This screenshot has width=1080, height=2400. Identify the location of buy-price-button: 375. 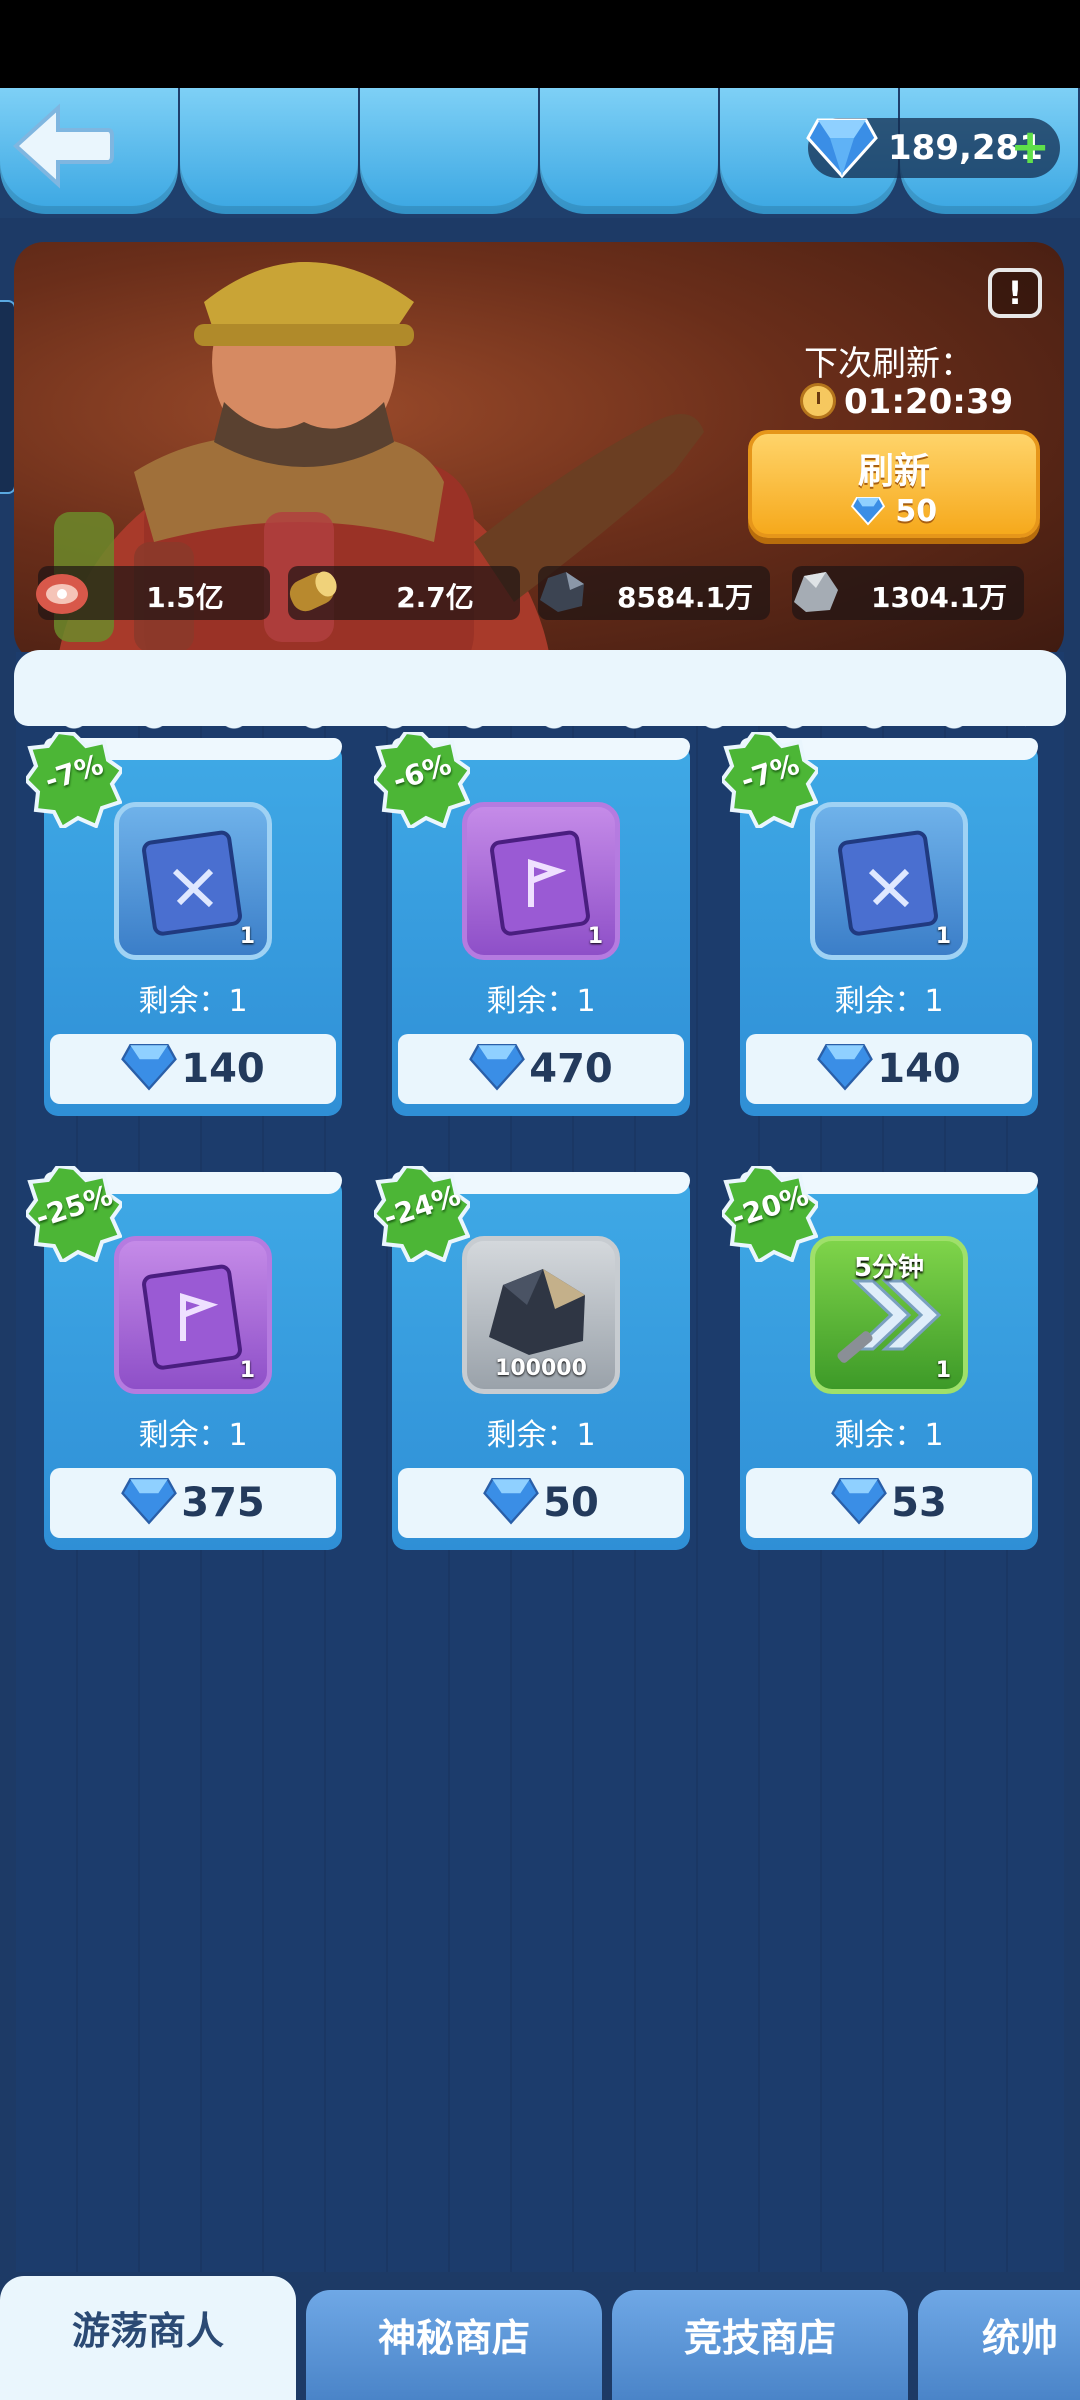
(193, 1503).